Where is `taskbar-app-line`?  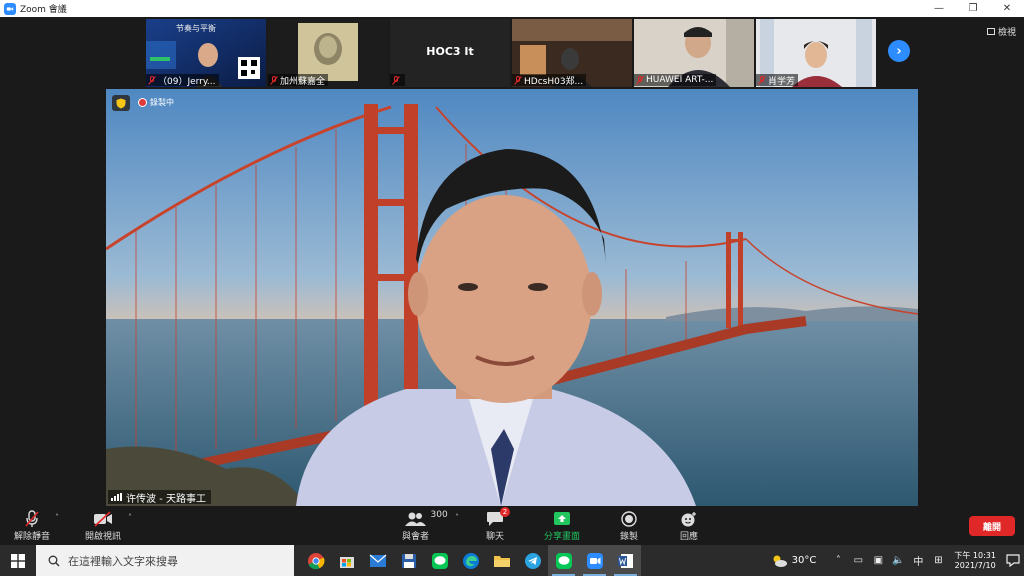
taskbar-app-line is located at coordinates (439, 560).